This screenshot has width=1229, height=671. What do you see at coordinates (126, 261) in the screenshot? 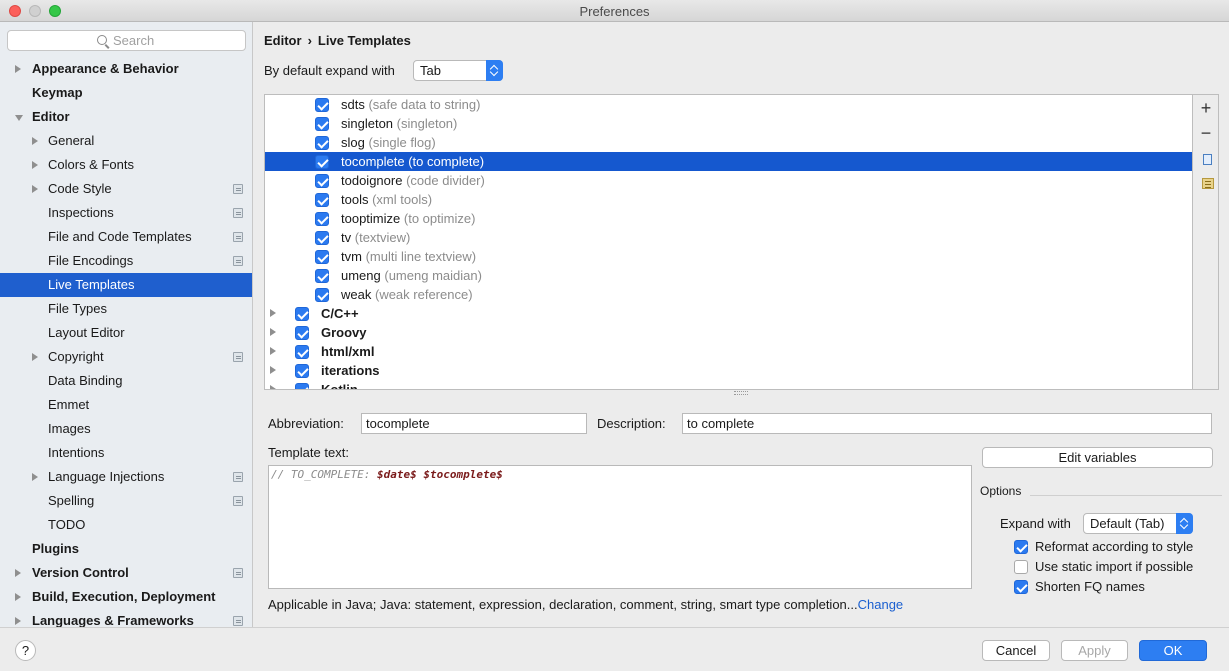
I see `sidebar-item-file-encodings: File Encodings` at bounding box center [126, 261].